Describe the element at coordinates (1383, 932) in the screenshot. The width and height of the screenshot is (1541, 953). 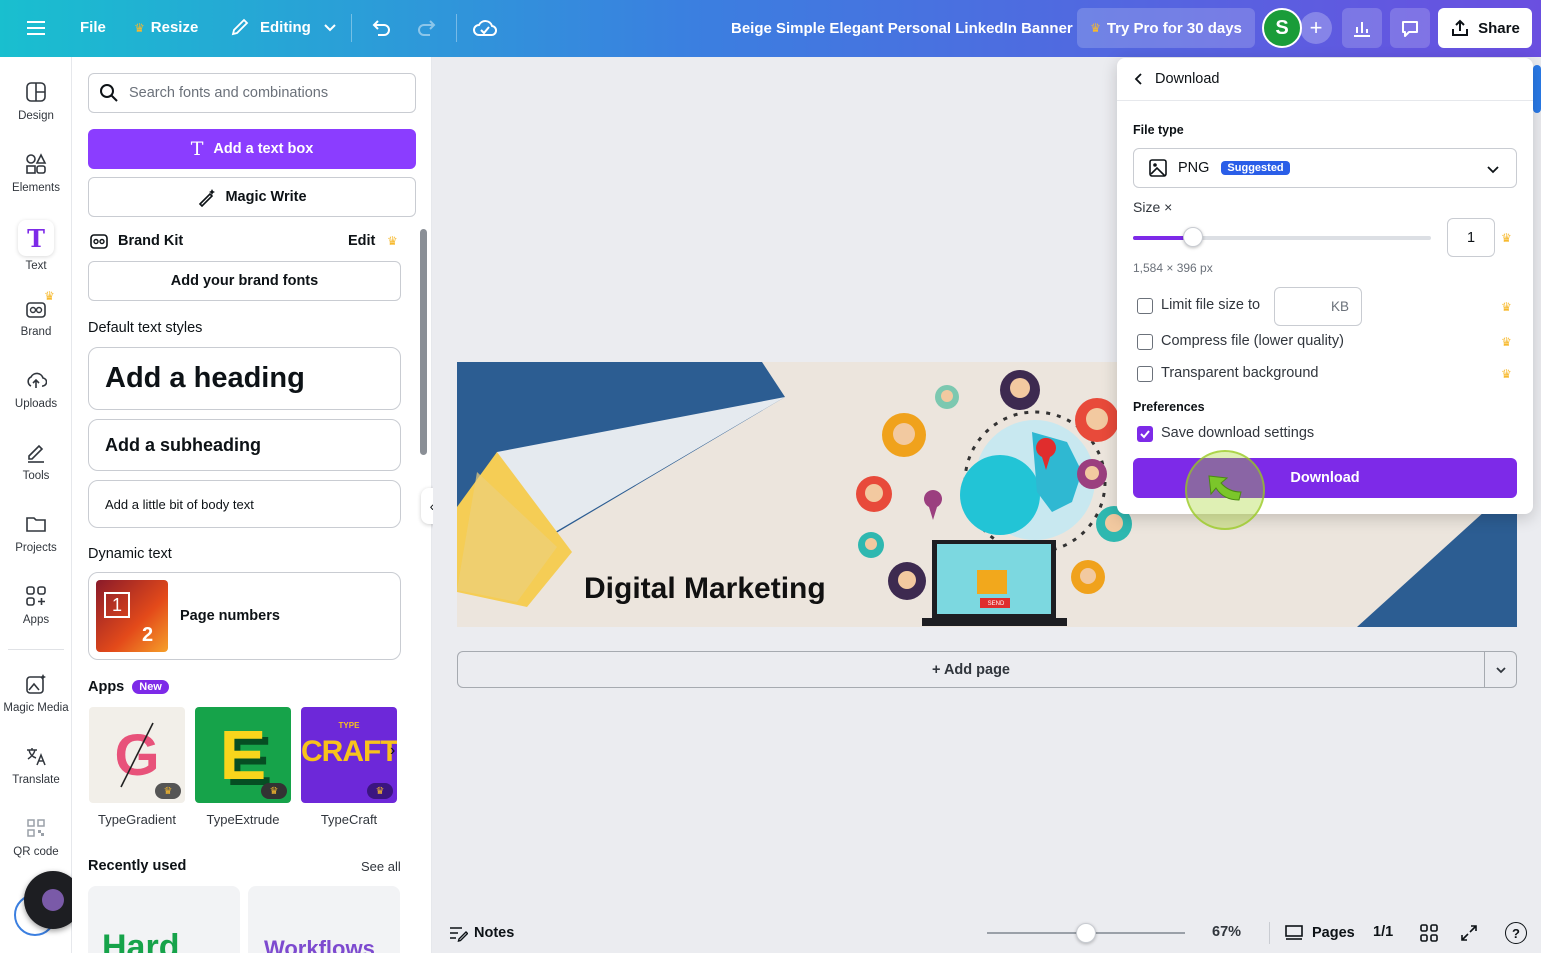
I see `page-indicator: 1/1` at that location.